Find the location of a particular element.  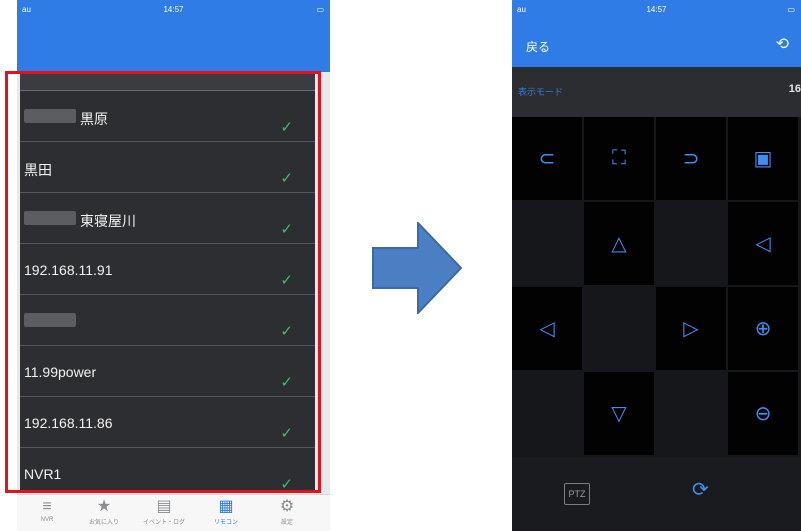

snapshot-button: ▣ is located at coordinates (763, 158).